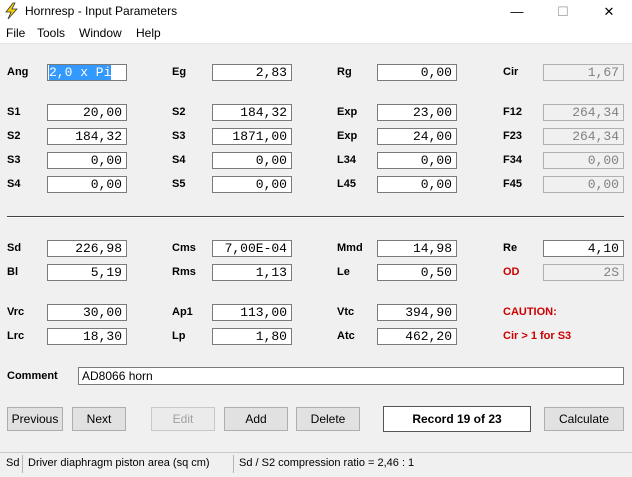  What do you see at coordinates (346, 160) in the screenshot?
I see `l34-label: L34` at bounding box center [346, 160].